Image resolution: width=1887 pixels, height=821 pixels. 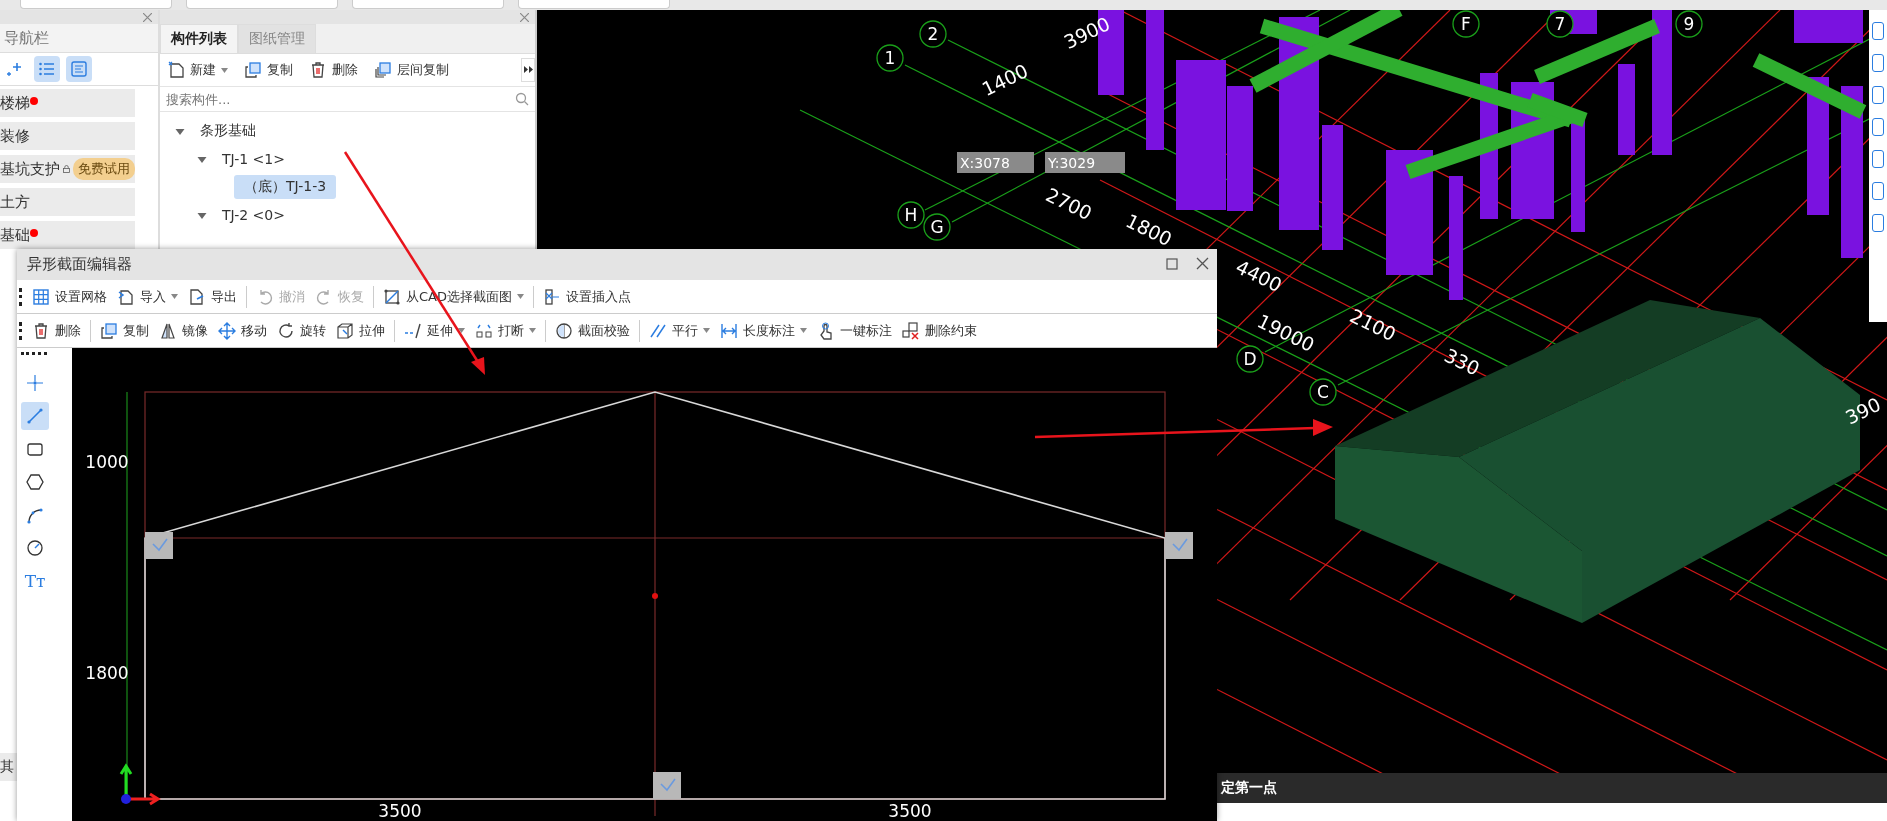 What do you see at coordinates (1069, 204) in the screenshot?
I see `dimension-label: 2700` at bounding box center [1069, 204].